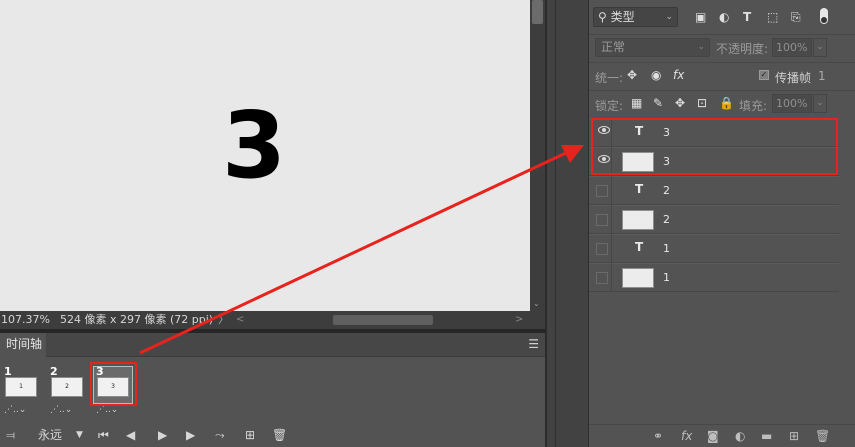 The image size is (855, 447). What do you see at coordinates (536, 303) in the screenshot?
I see `scroll-down-icon: ⌄` at bounding box center [536, 303].